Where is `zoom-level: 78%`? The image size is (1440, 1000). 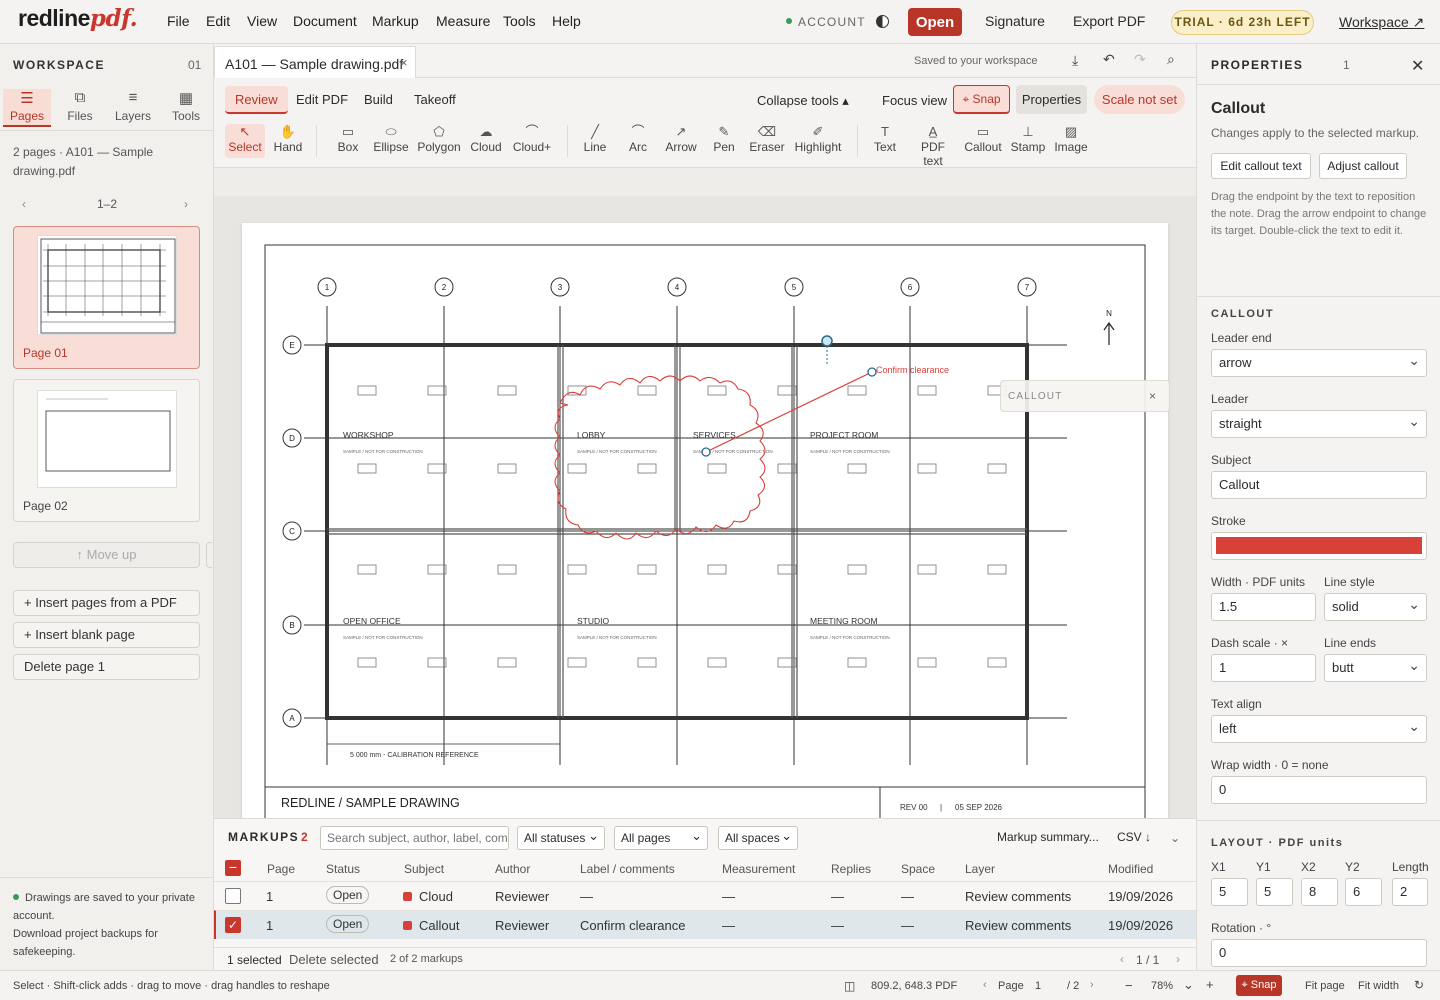 zoom-level: 78% is located at coordinates (1162, 986).